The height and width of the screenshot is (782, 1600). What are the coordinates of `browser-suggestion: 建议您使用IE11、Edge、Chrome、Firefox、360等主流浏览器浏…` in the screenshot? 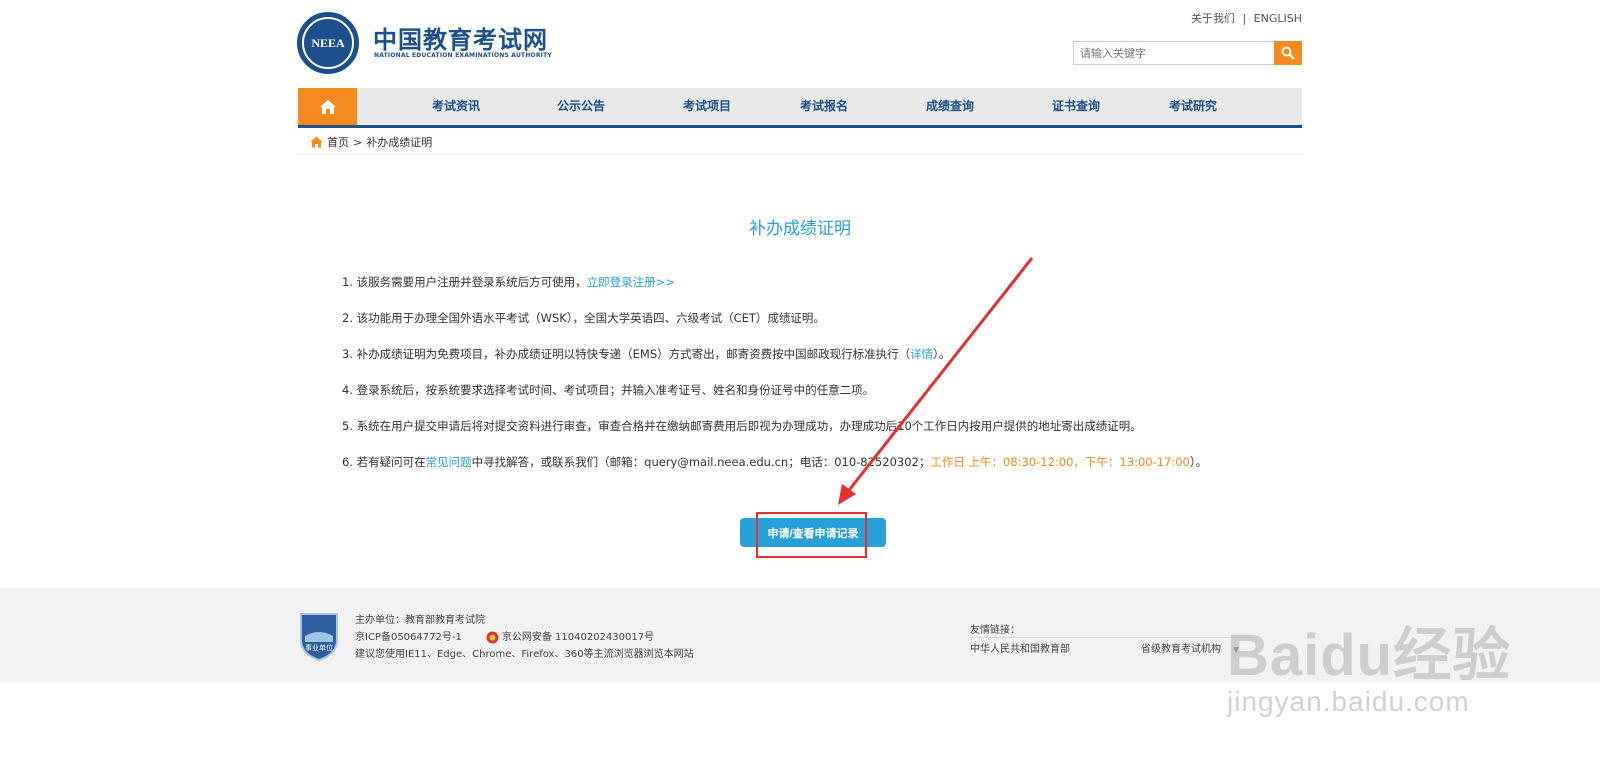 It's located at (524, 654).